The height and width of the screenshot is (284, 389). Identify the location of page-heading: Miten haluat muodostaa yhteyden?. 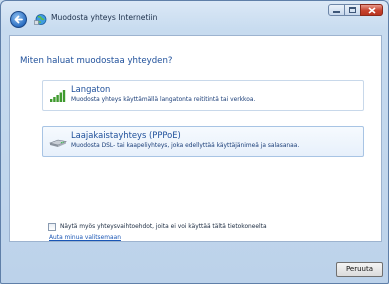
(96, 61).